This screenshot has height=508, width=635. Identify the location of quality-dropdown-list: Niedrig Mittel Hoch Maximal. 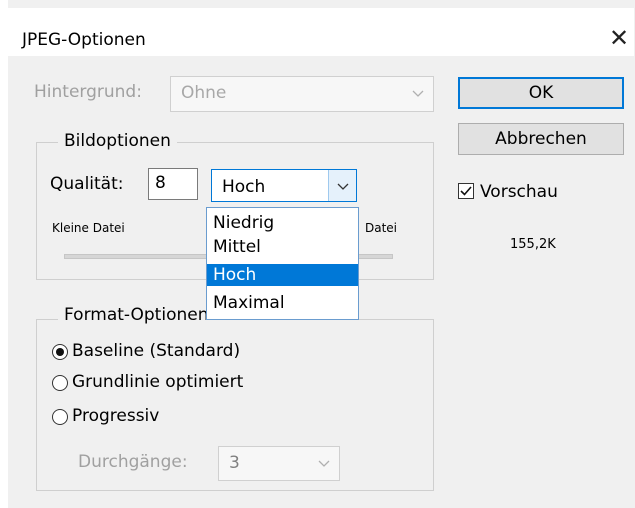
(282, 263).